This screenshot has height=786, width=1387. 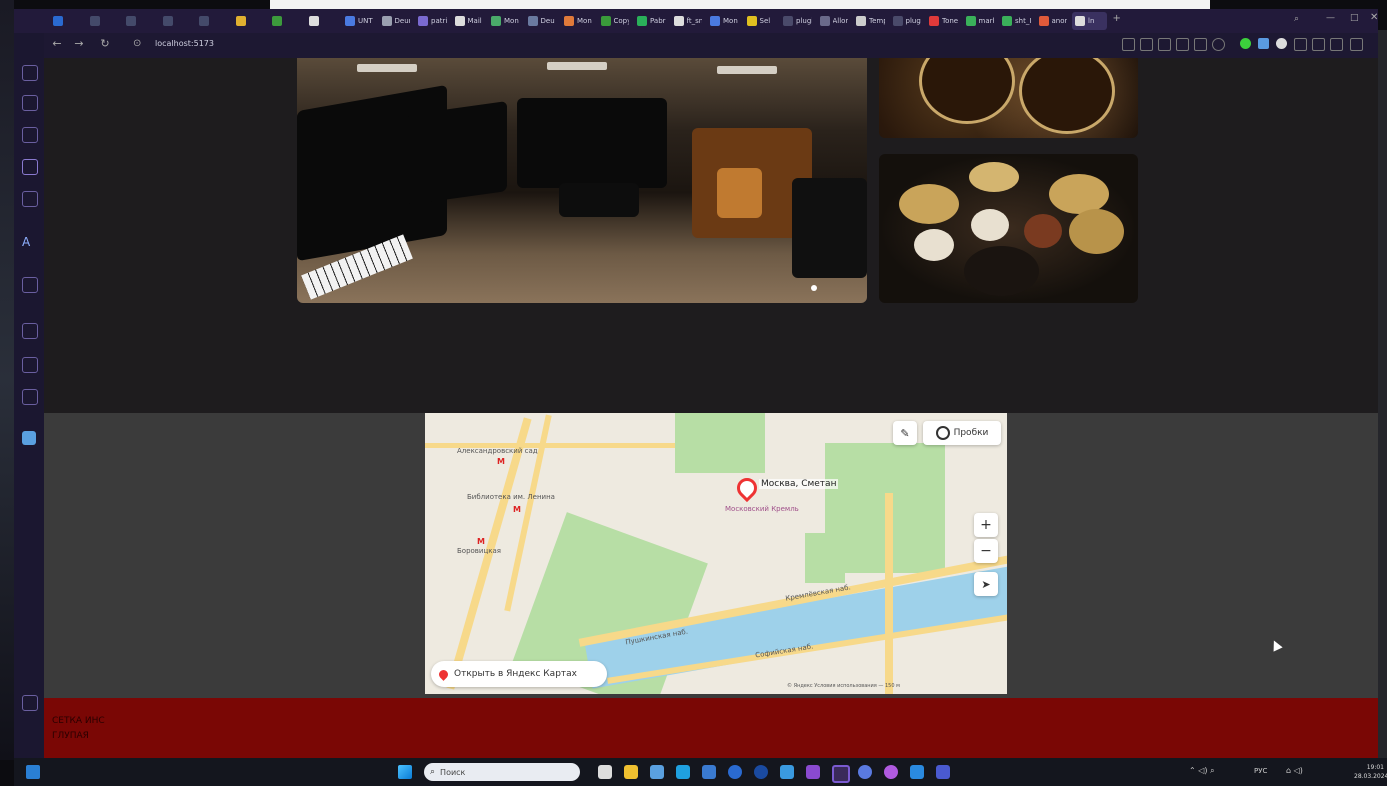 What do you see at coordinates (542, 21) in the screenshot?
I see `browser-tab: Deu` at bounding box center [542, 21].